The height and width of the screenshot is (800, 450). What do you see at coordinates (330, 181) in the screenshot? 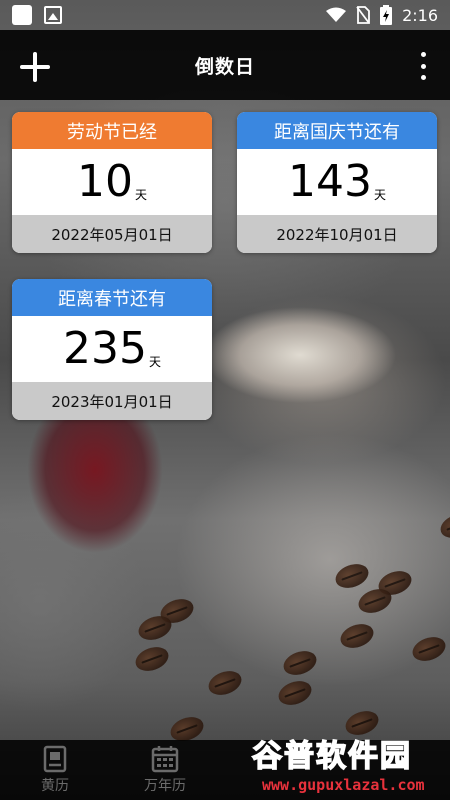
I see `days-count: 143` at bounding box center [330, 181].